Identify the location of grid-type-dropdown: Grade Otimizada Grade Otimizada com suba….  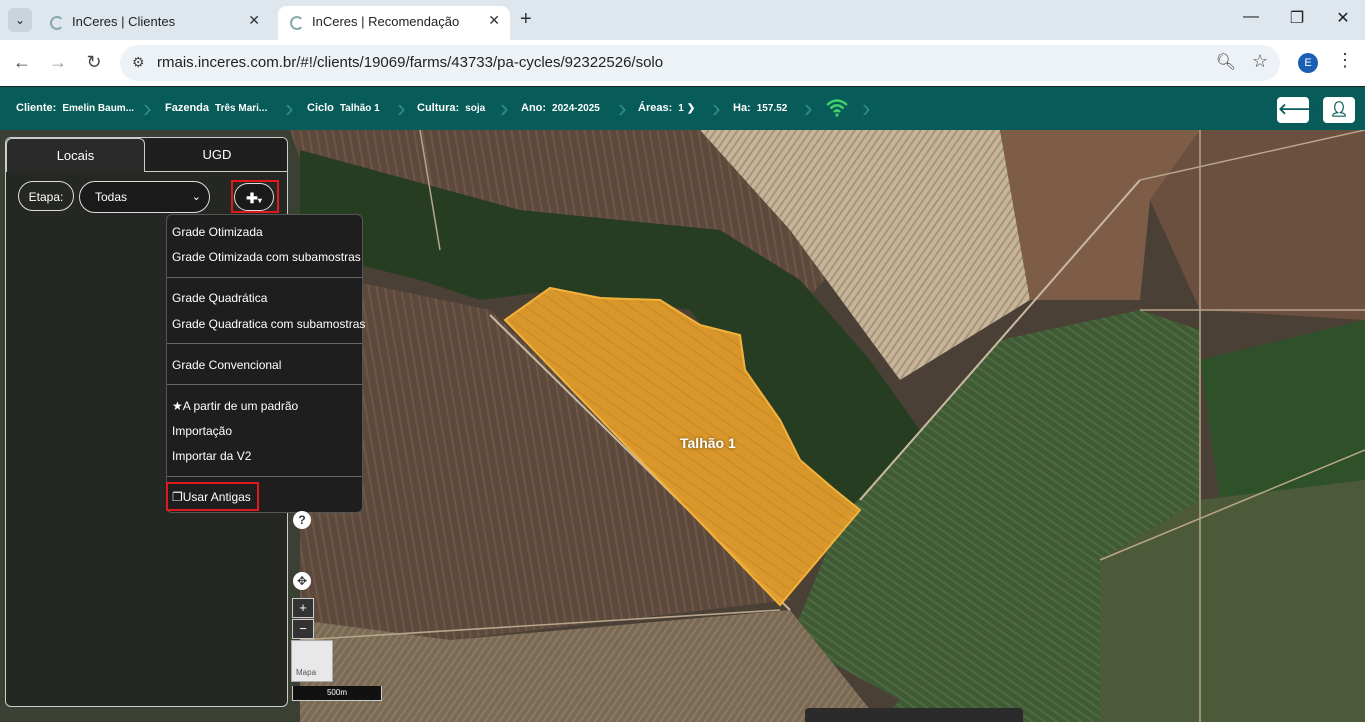
(265, 363).